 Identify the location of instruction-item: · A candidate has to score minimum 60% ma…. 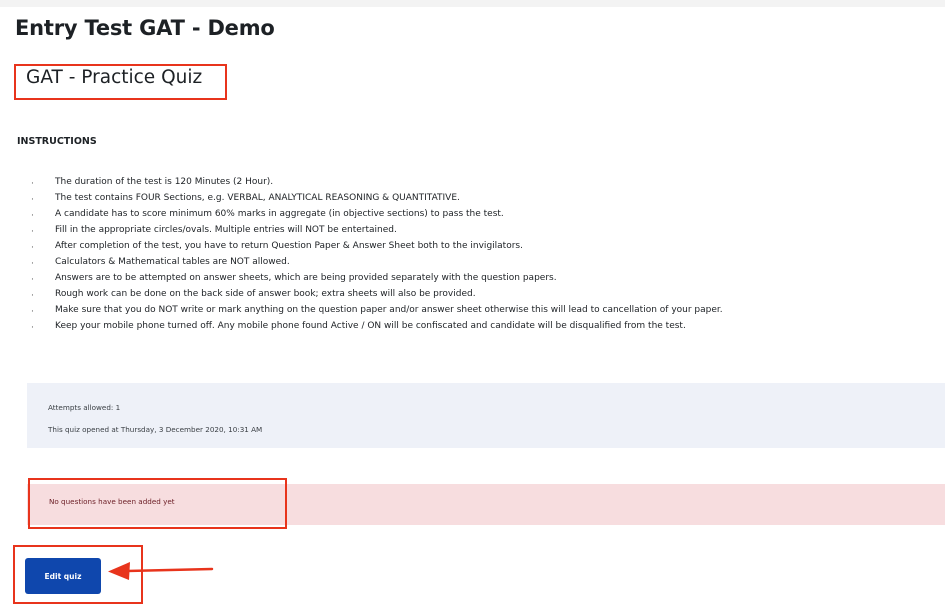
(267, 215).